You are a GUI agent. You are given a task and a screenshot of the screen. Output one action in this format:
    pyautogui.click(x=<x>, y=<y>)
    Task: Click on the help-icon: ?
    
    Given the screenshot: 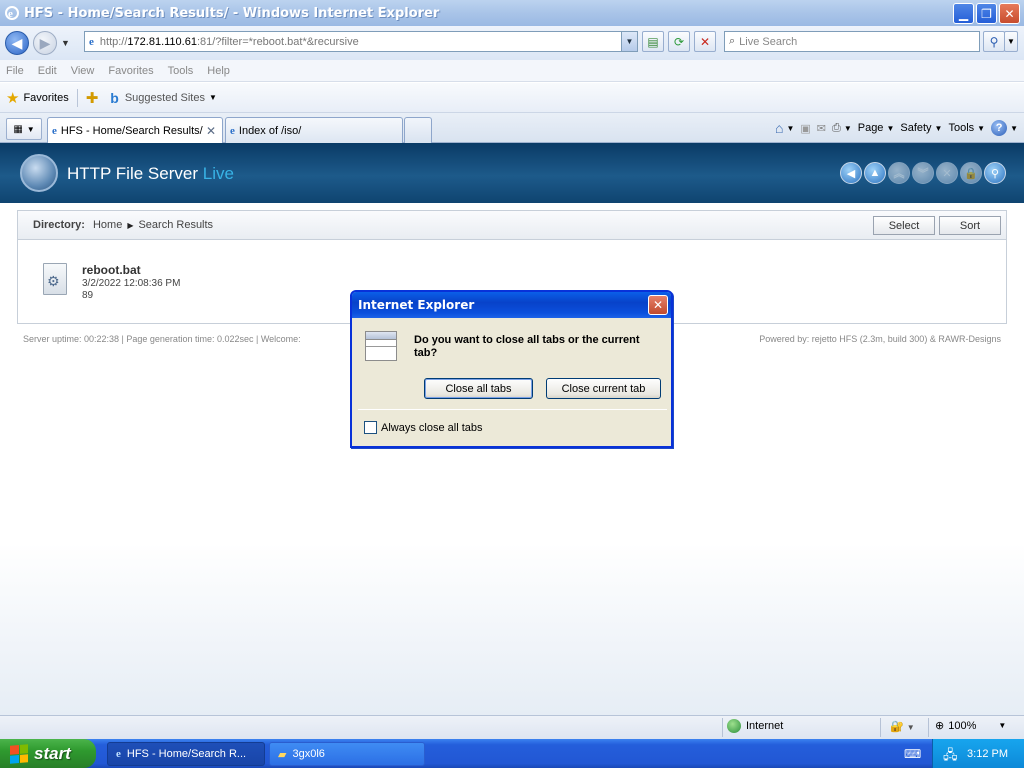 What is the action you would take?
    pyautogui.click(x=999, y=128)
    